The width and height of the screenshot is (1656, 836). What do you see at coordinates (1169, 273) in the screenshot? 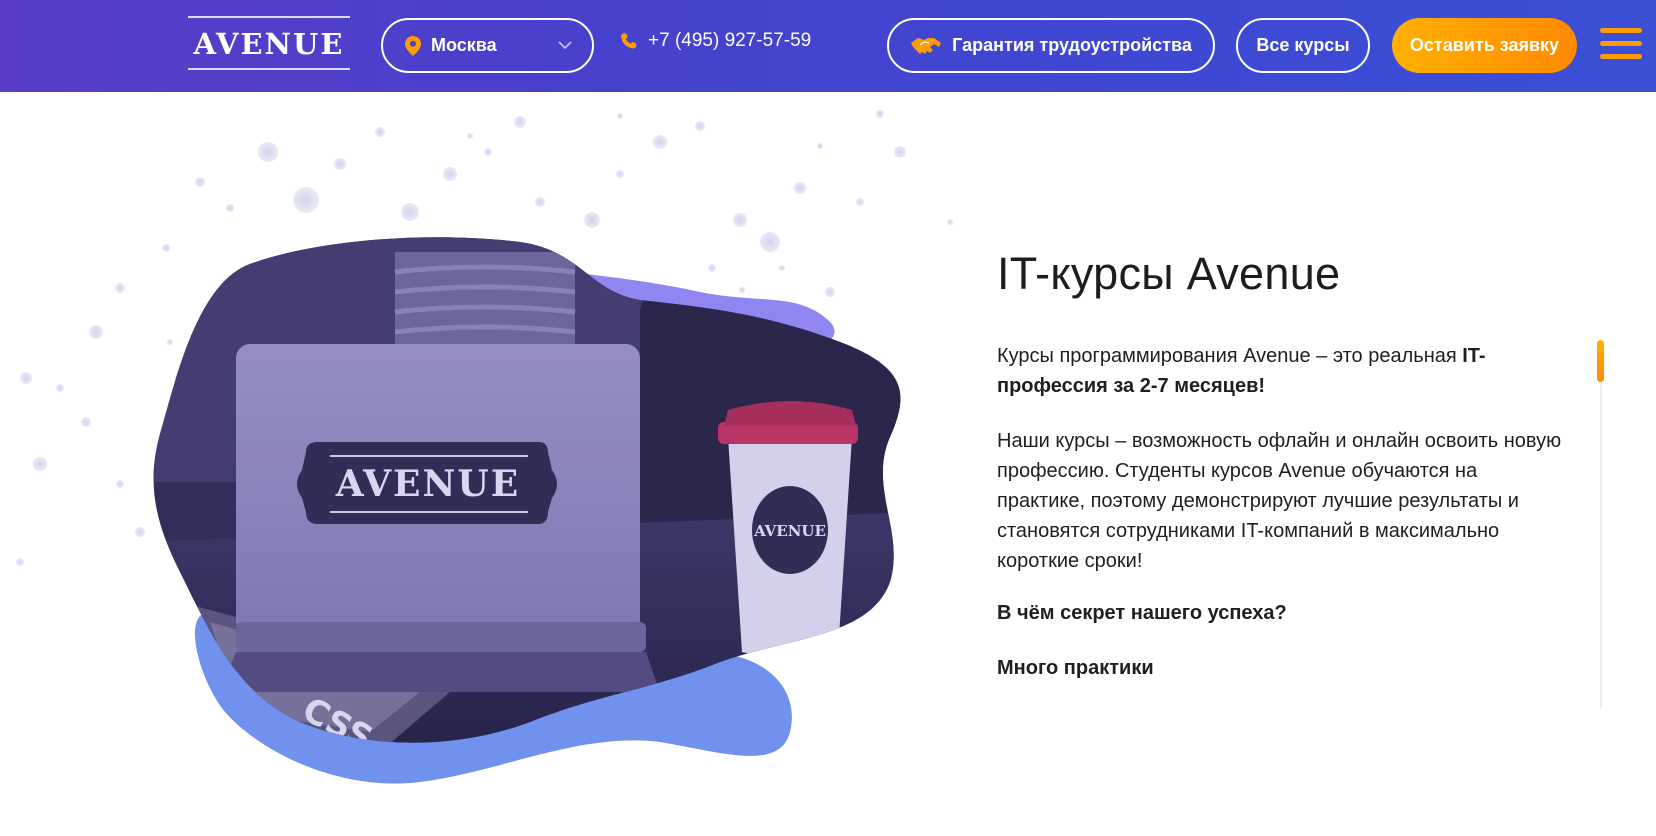
I see `page-title: IT-курсы Avenue` at bounding box center [1169, 273].